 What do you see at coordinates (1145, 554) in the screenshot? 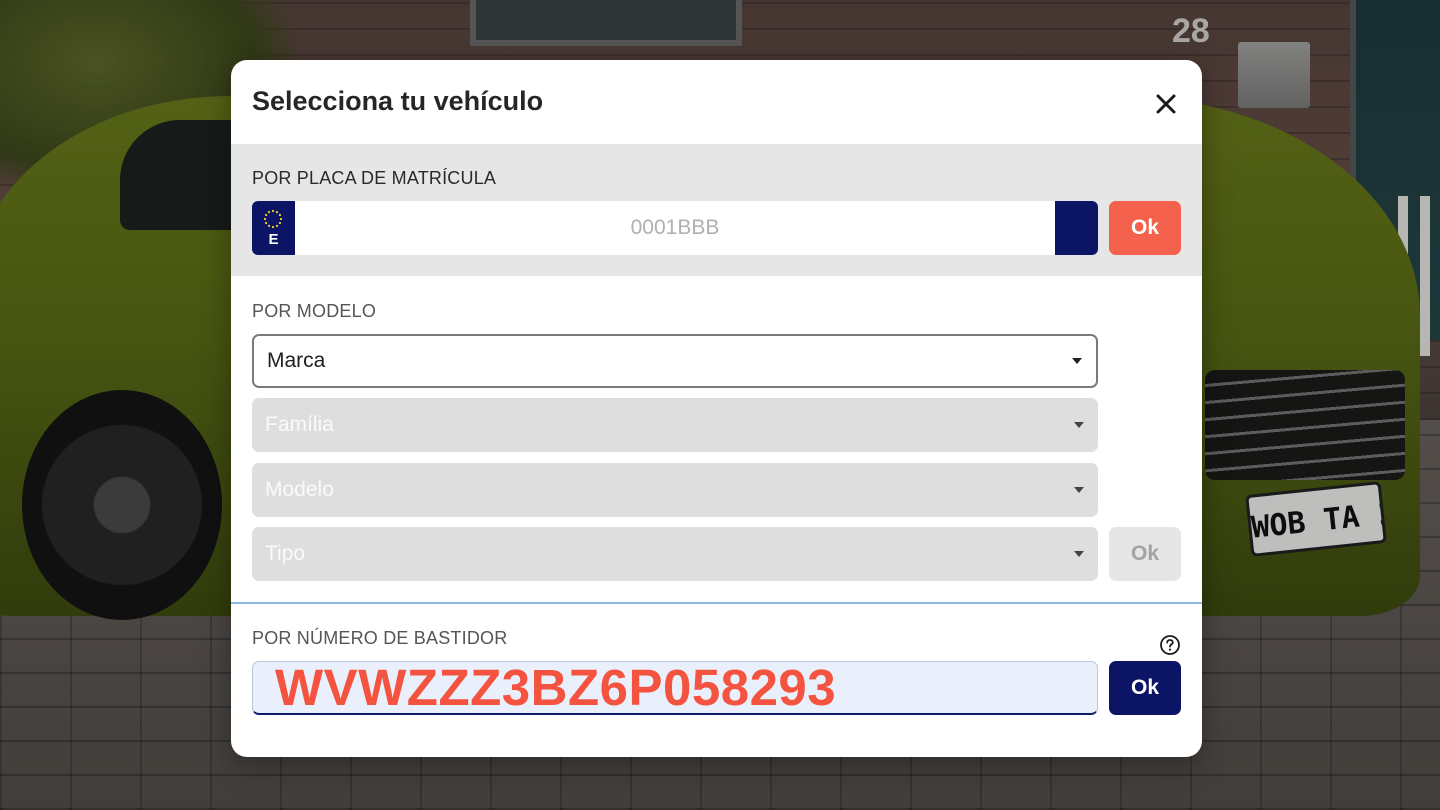
I see `model-ok-button: Ok` at bounding box center [1145, 554].